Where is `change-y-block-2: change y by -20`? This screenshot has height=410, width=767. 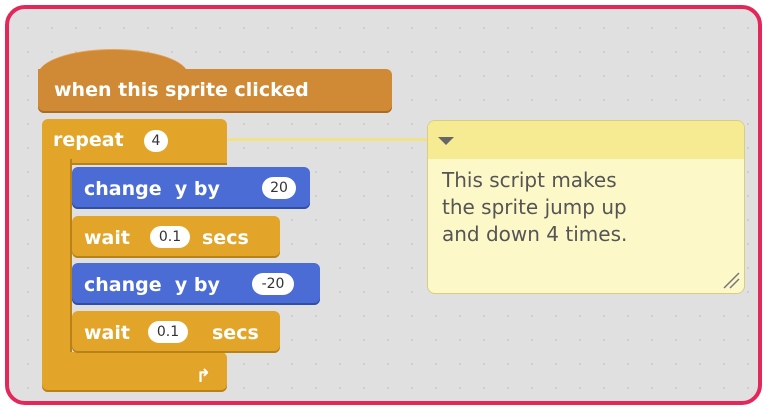 change-y-block-2: change y by -20 is located at coordinates (196, 284).